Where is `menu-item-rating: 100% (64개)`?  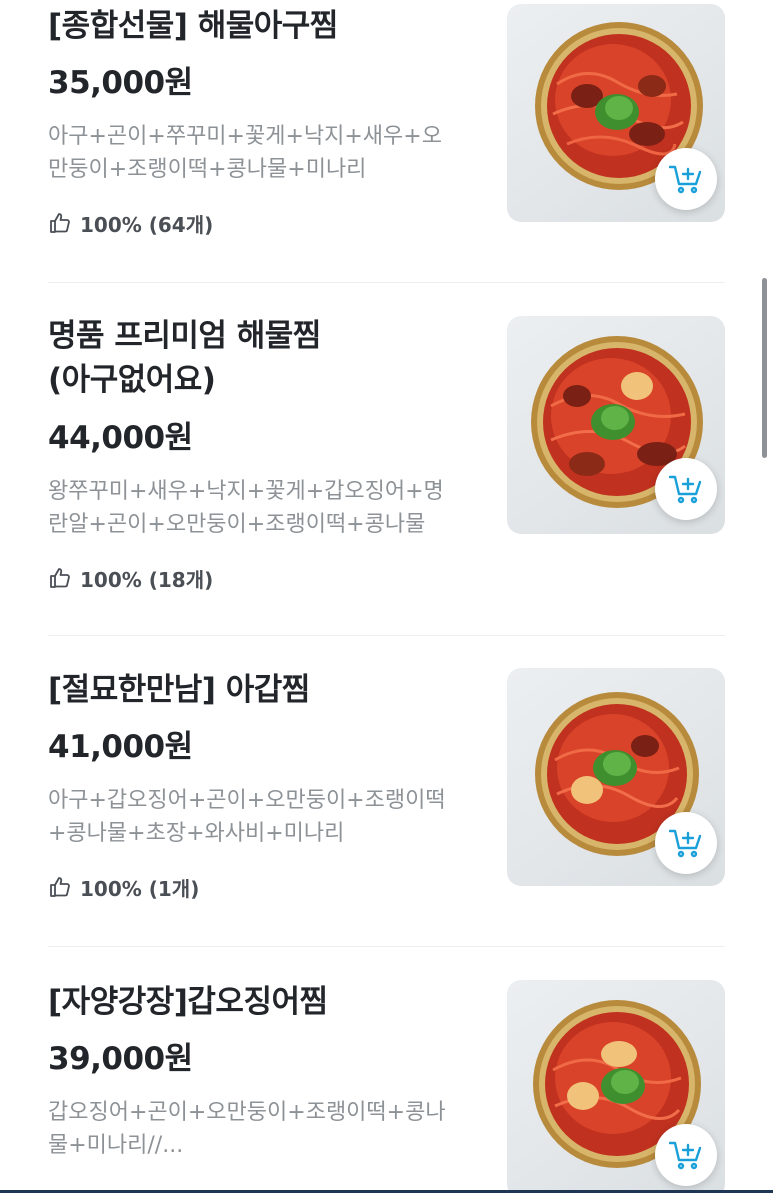 menu-item-rating: 100% (64개) is located at coordinates (258, 223).